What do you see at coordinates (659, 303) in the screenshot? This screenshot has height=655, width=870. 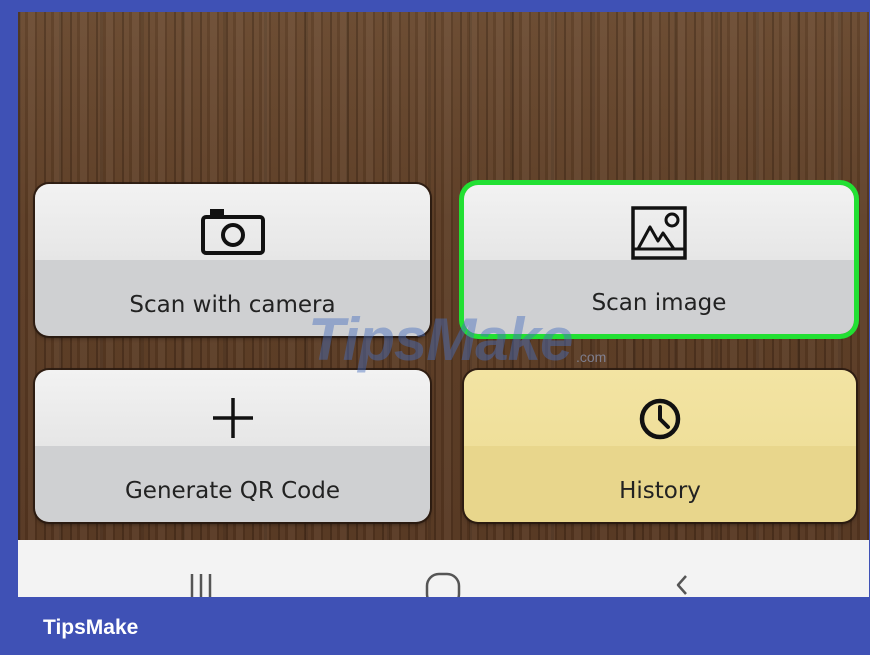 I see `scan-image-label: Scan image` at bounding box center [659, 303].